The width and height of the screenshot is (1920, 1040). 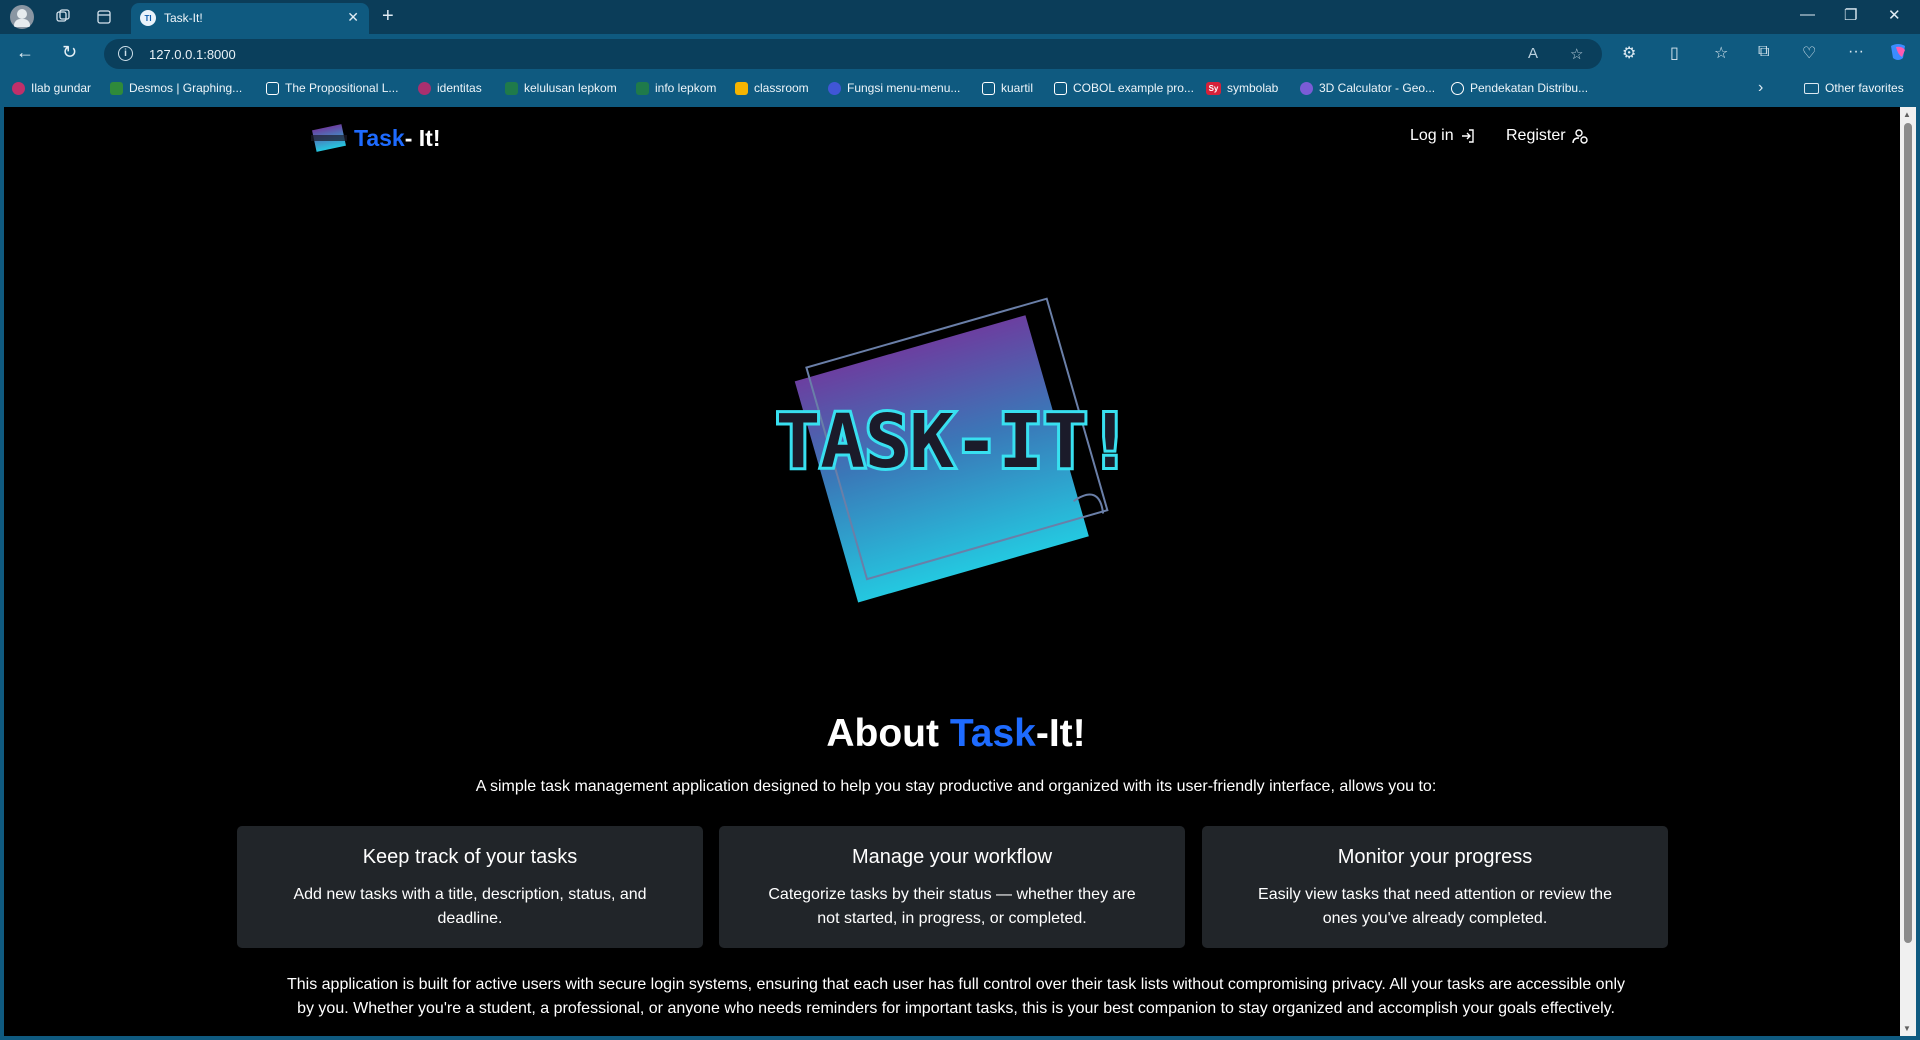 What do you see at coordinates (1242, 88) in the screenshot?
I see `bookmark-item: Sy symbolab` at bounding box center [1242, 88].